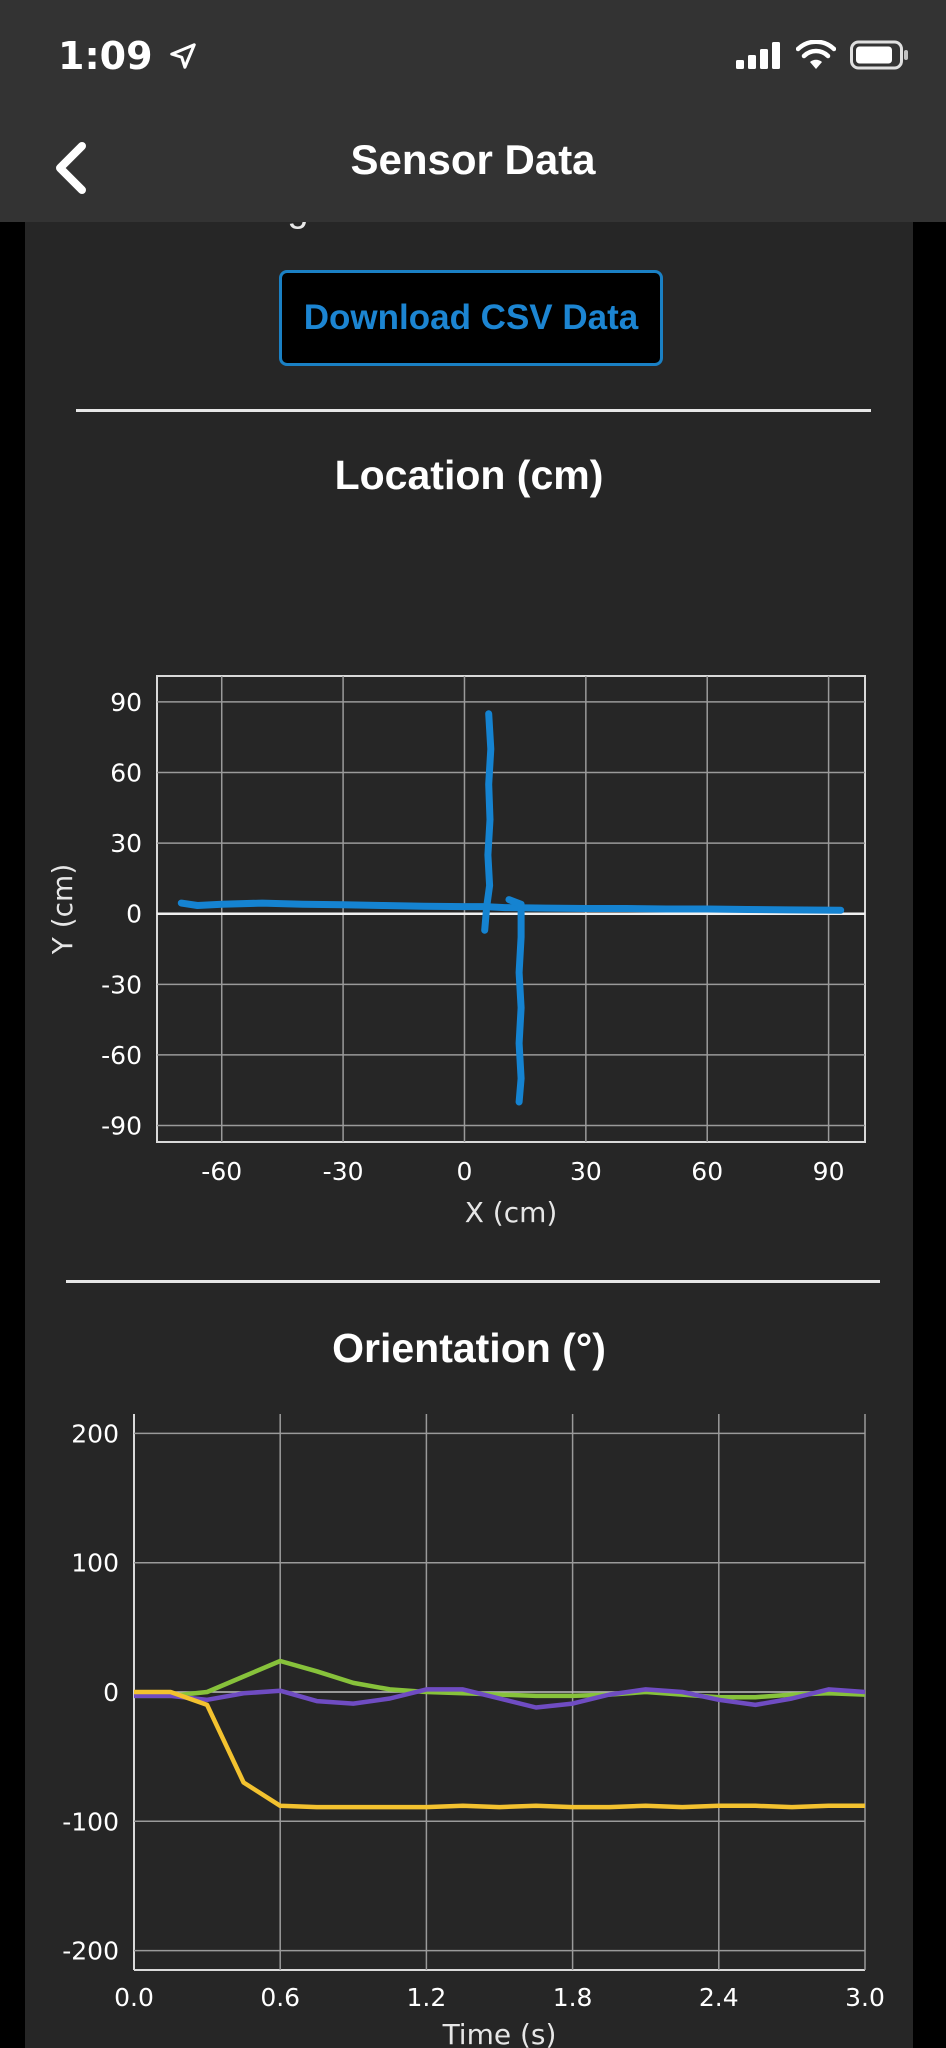 This screenshot has width=946, height=2048. Describe the element at coordinates (469, 475) in the screenshot. I see `location-title: Location (cm)` at that location.